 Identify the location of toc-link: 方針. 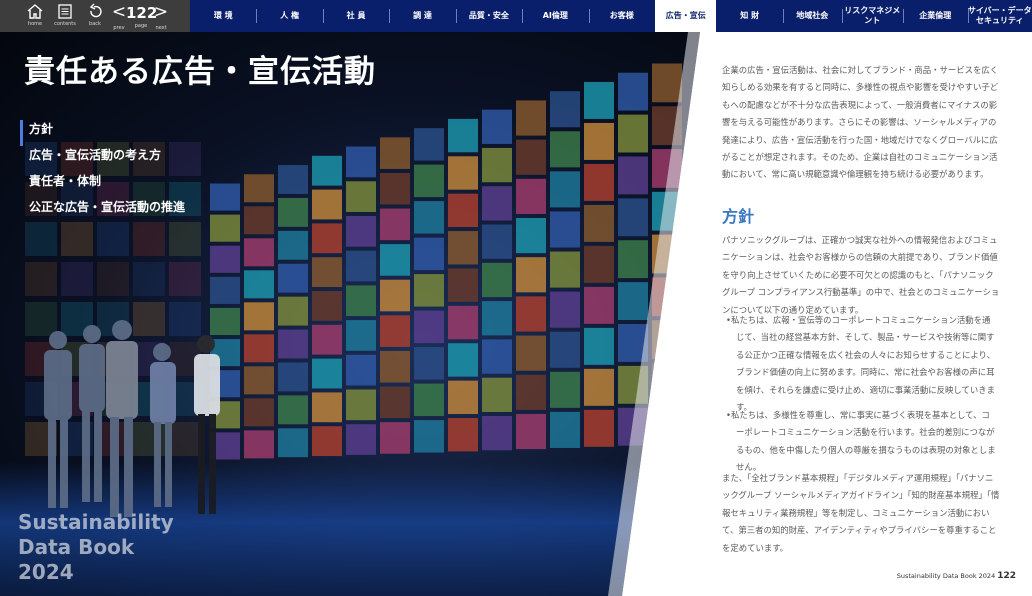
(102, 133).